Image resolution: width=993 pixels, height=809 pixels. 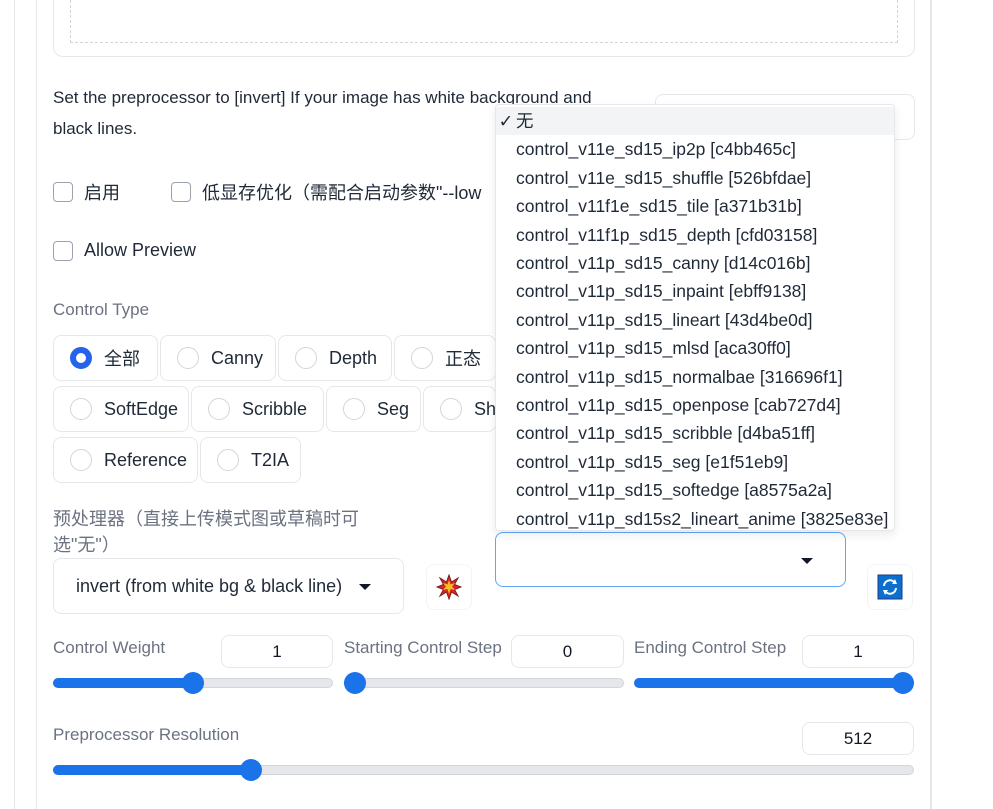 I want to click on dropdown-item-model: control_v11e_sd15_ip2p [c4bb465c], so click(x=695, y=149).